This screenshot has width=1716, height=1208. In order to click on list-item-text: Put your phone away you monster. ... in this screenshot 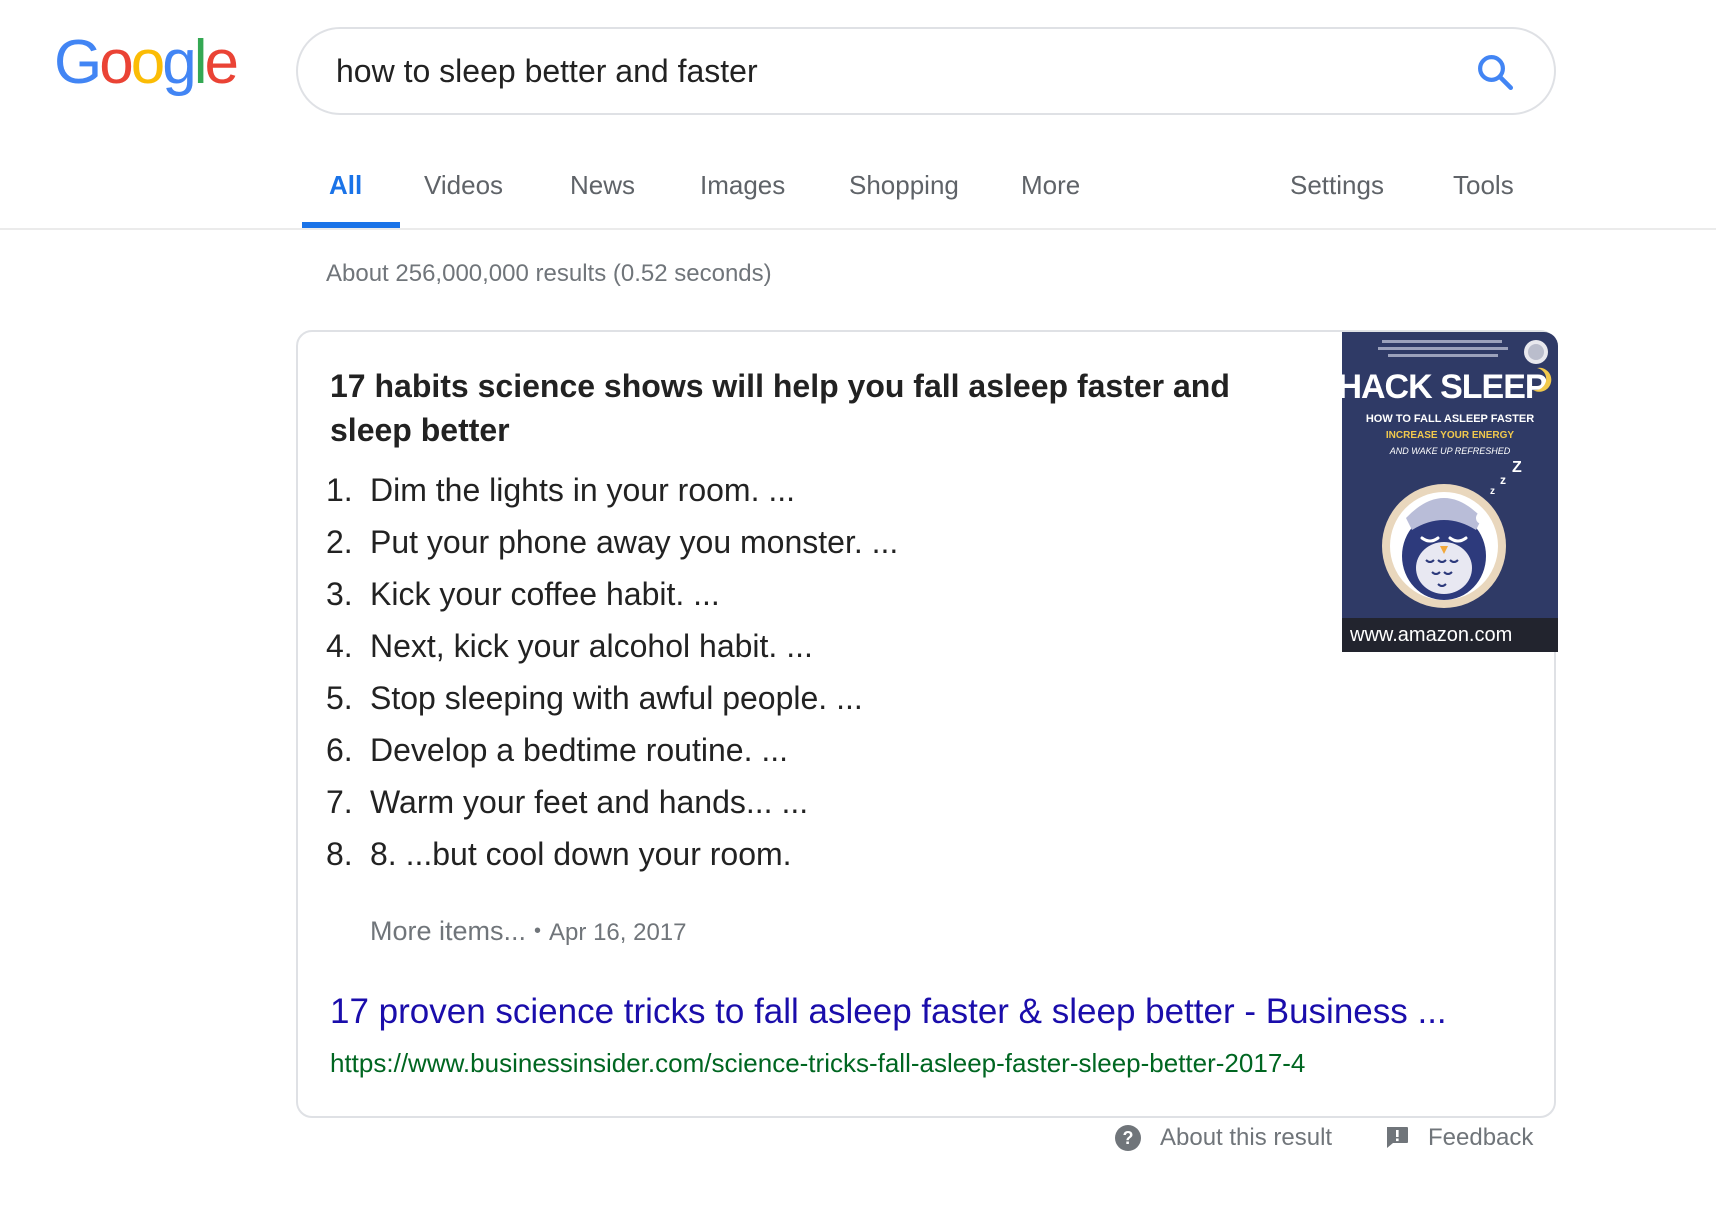, I will do `click(634, 542)`.